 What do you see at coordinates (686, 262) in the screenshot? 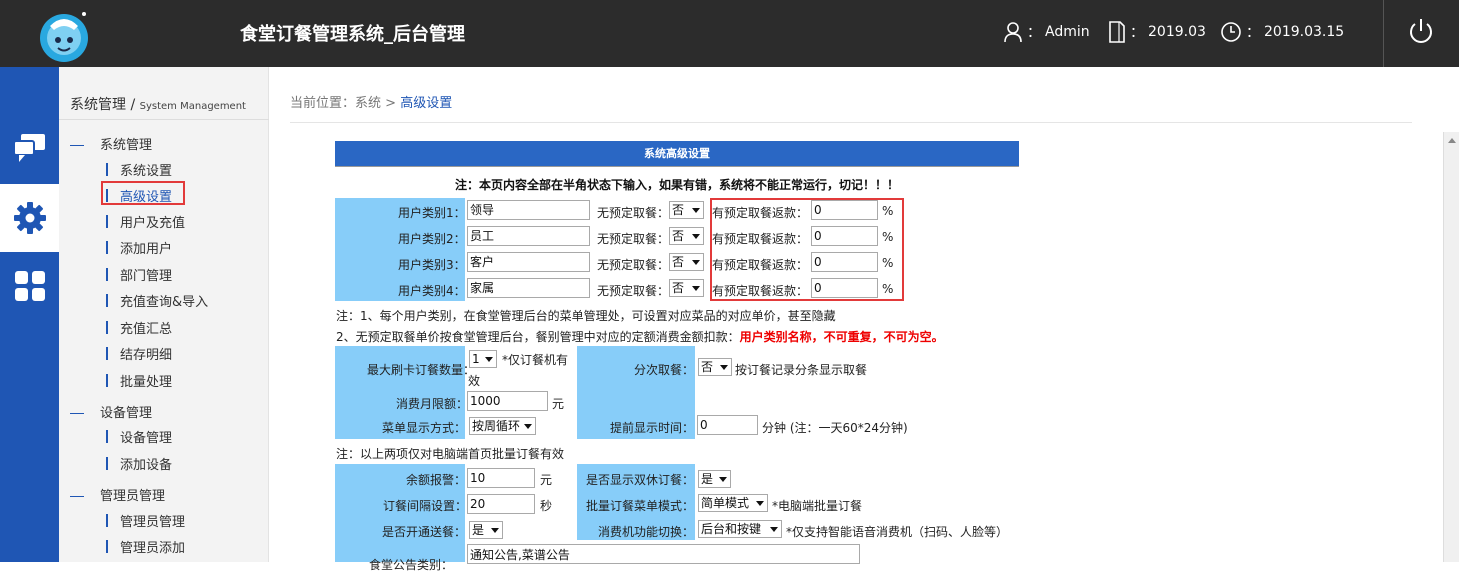
I see `no-booking-select-3: 否` at bounding box center [686, 262].